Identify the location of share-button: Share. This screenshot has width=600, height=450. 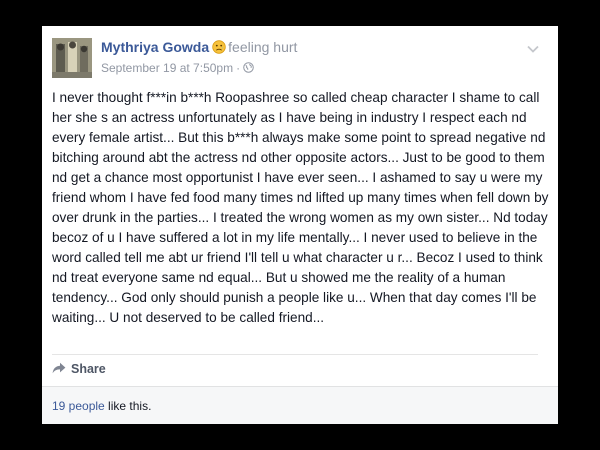
(79, 371).